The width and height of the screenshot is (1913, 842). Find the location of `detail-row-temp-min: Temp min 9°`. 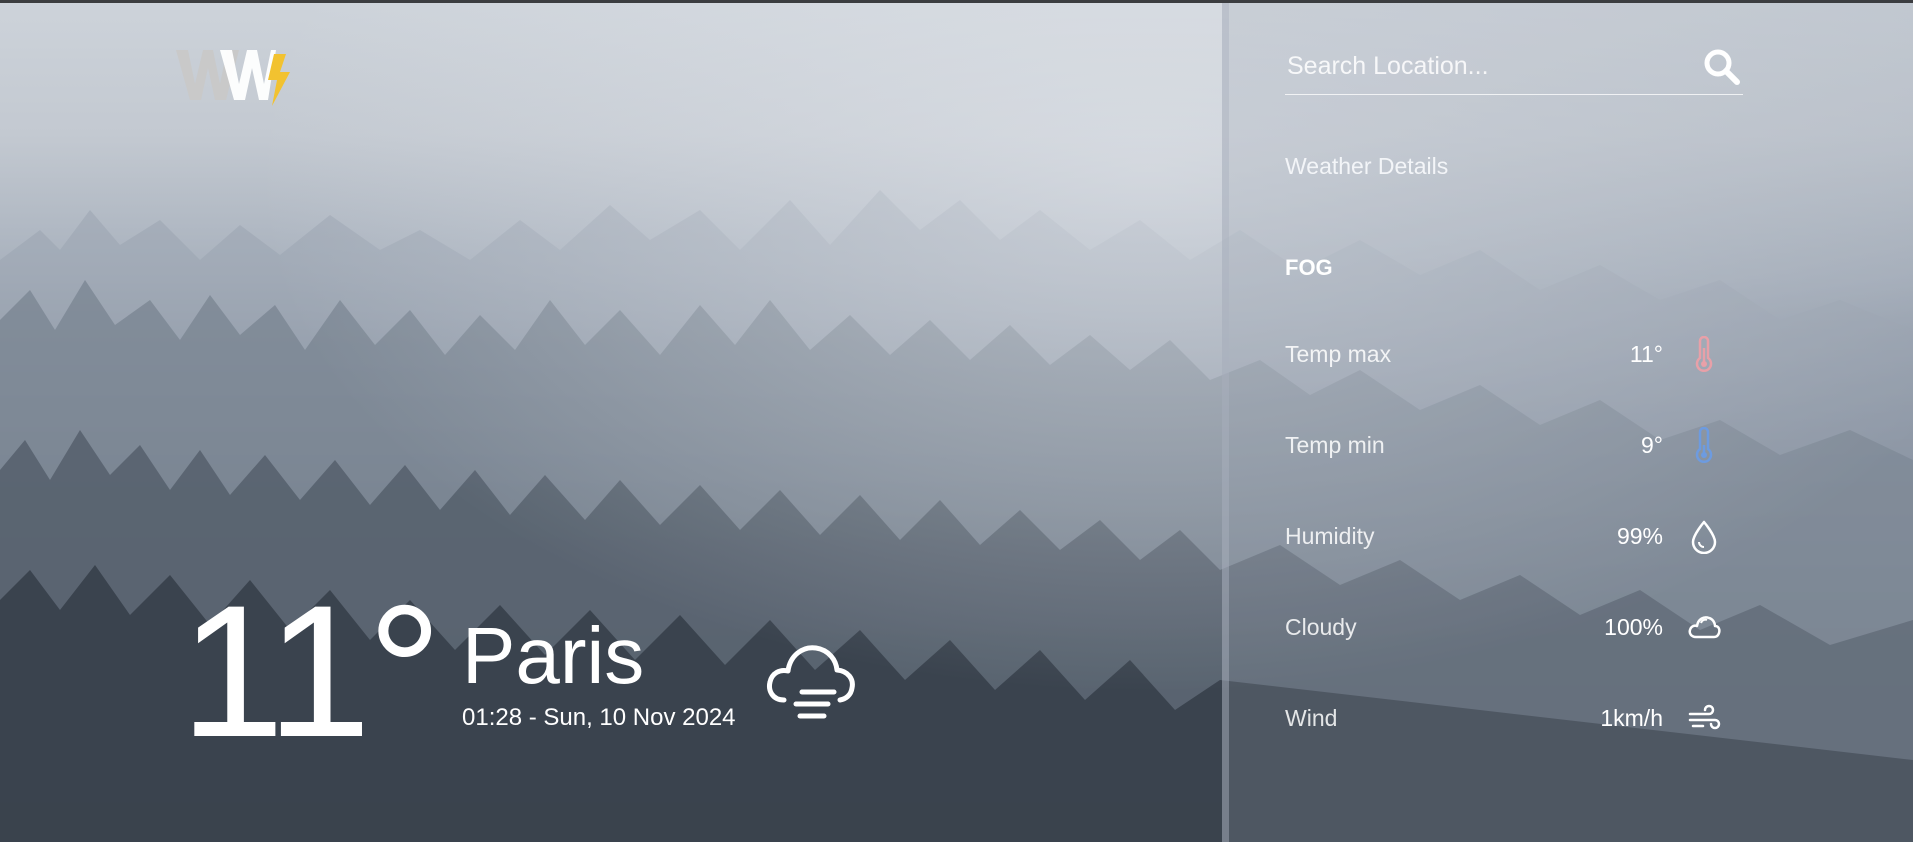

detail-row-temp-min: Temp min 9° is located at coordinates (1510, 445).